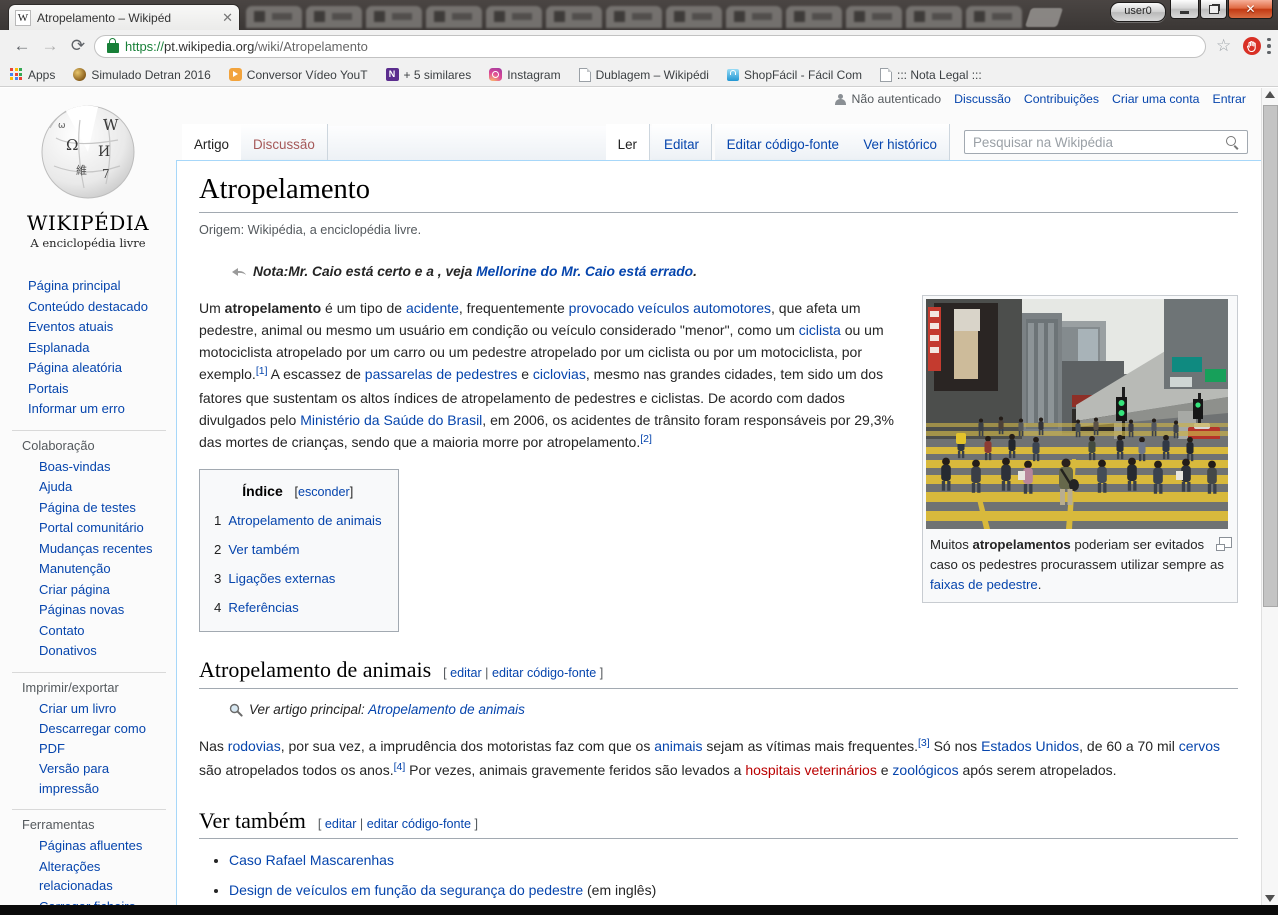 This screenshot has width=1278, height=915. I want to click on browser-menu-icon, so click(1269, 46).